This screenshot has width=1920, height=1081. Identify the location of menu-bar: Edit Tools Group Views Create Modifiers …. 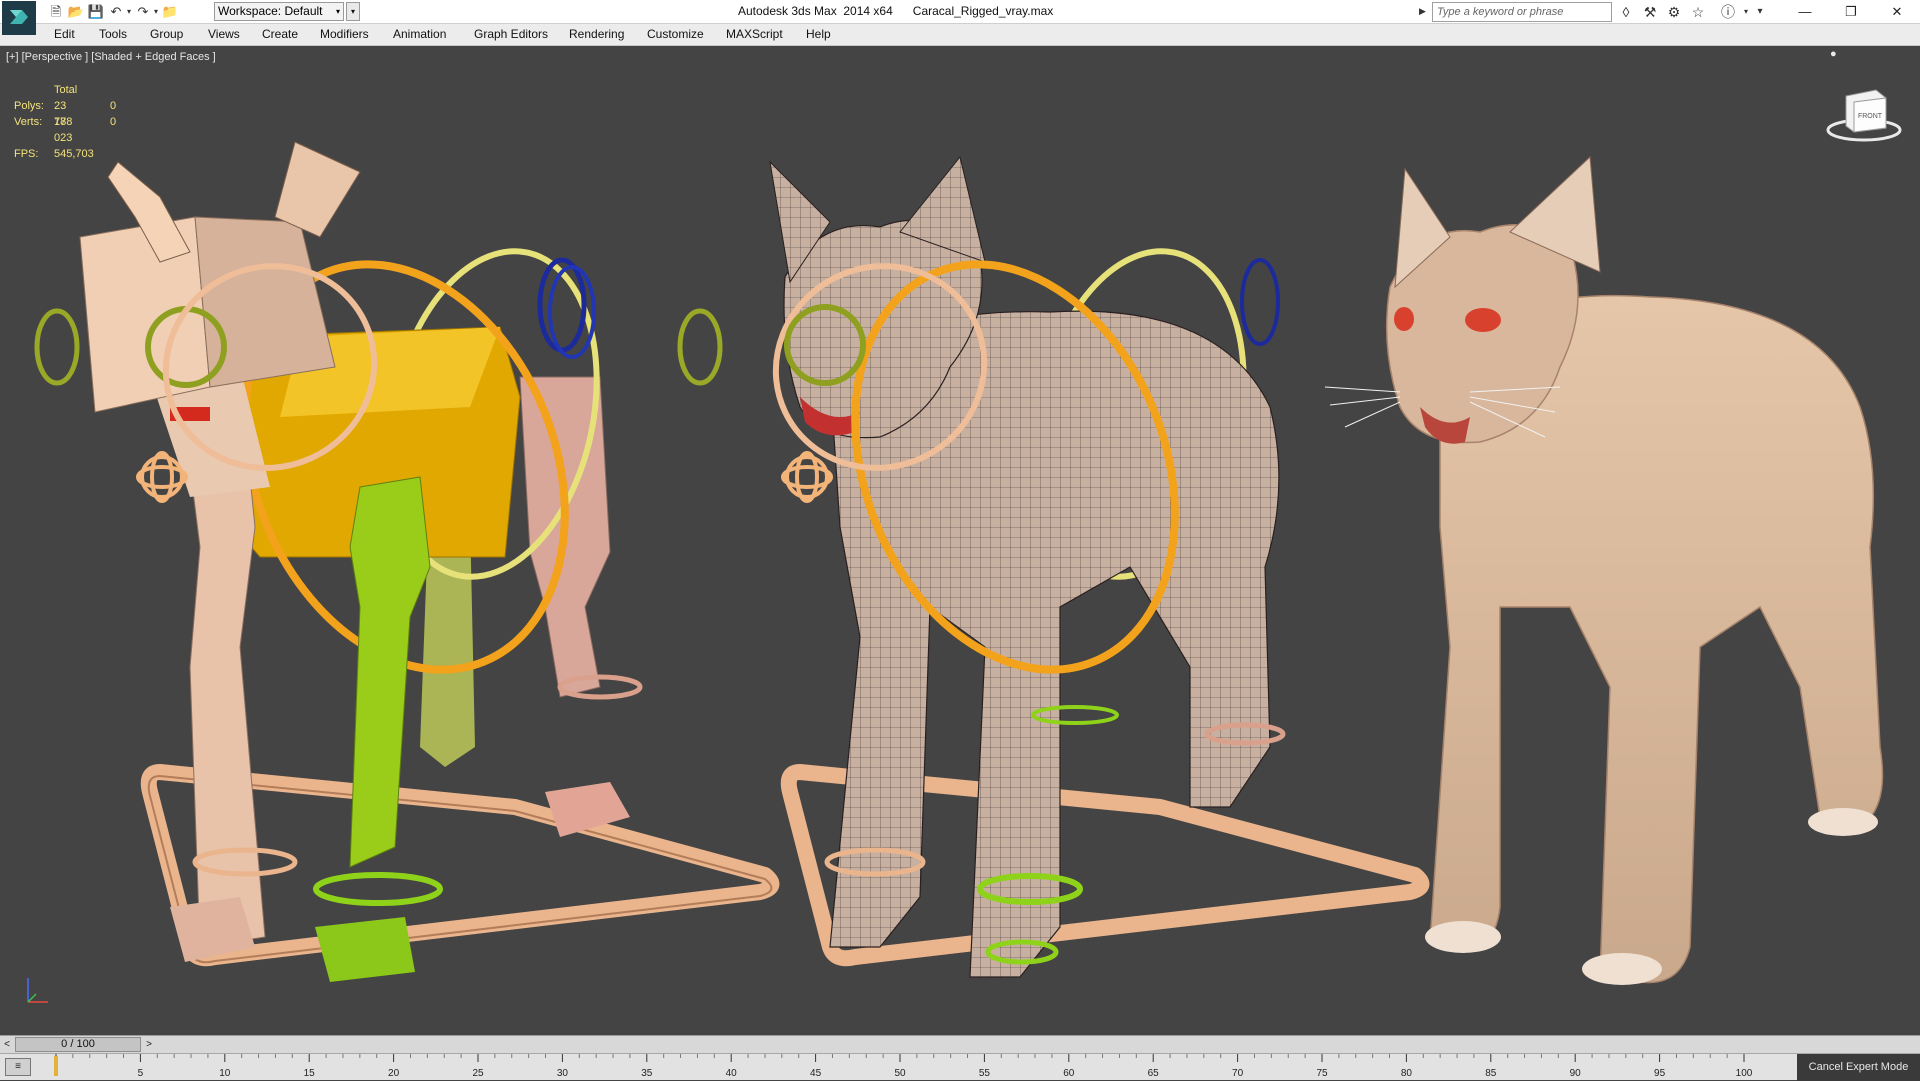
(960, 35).